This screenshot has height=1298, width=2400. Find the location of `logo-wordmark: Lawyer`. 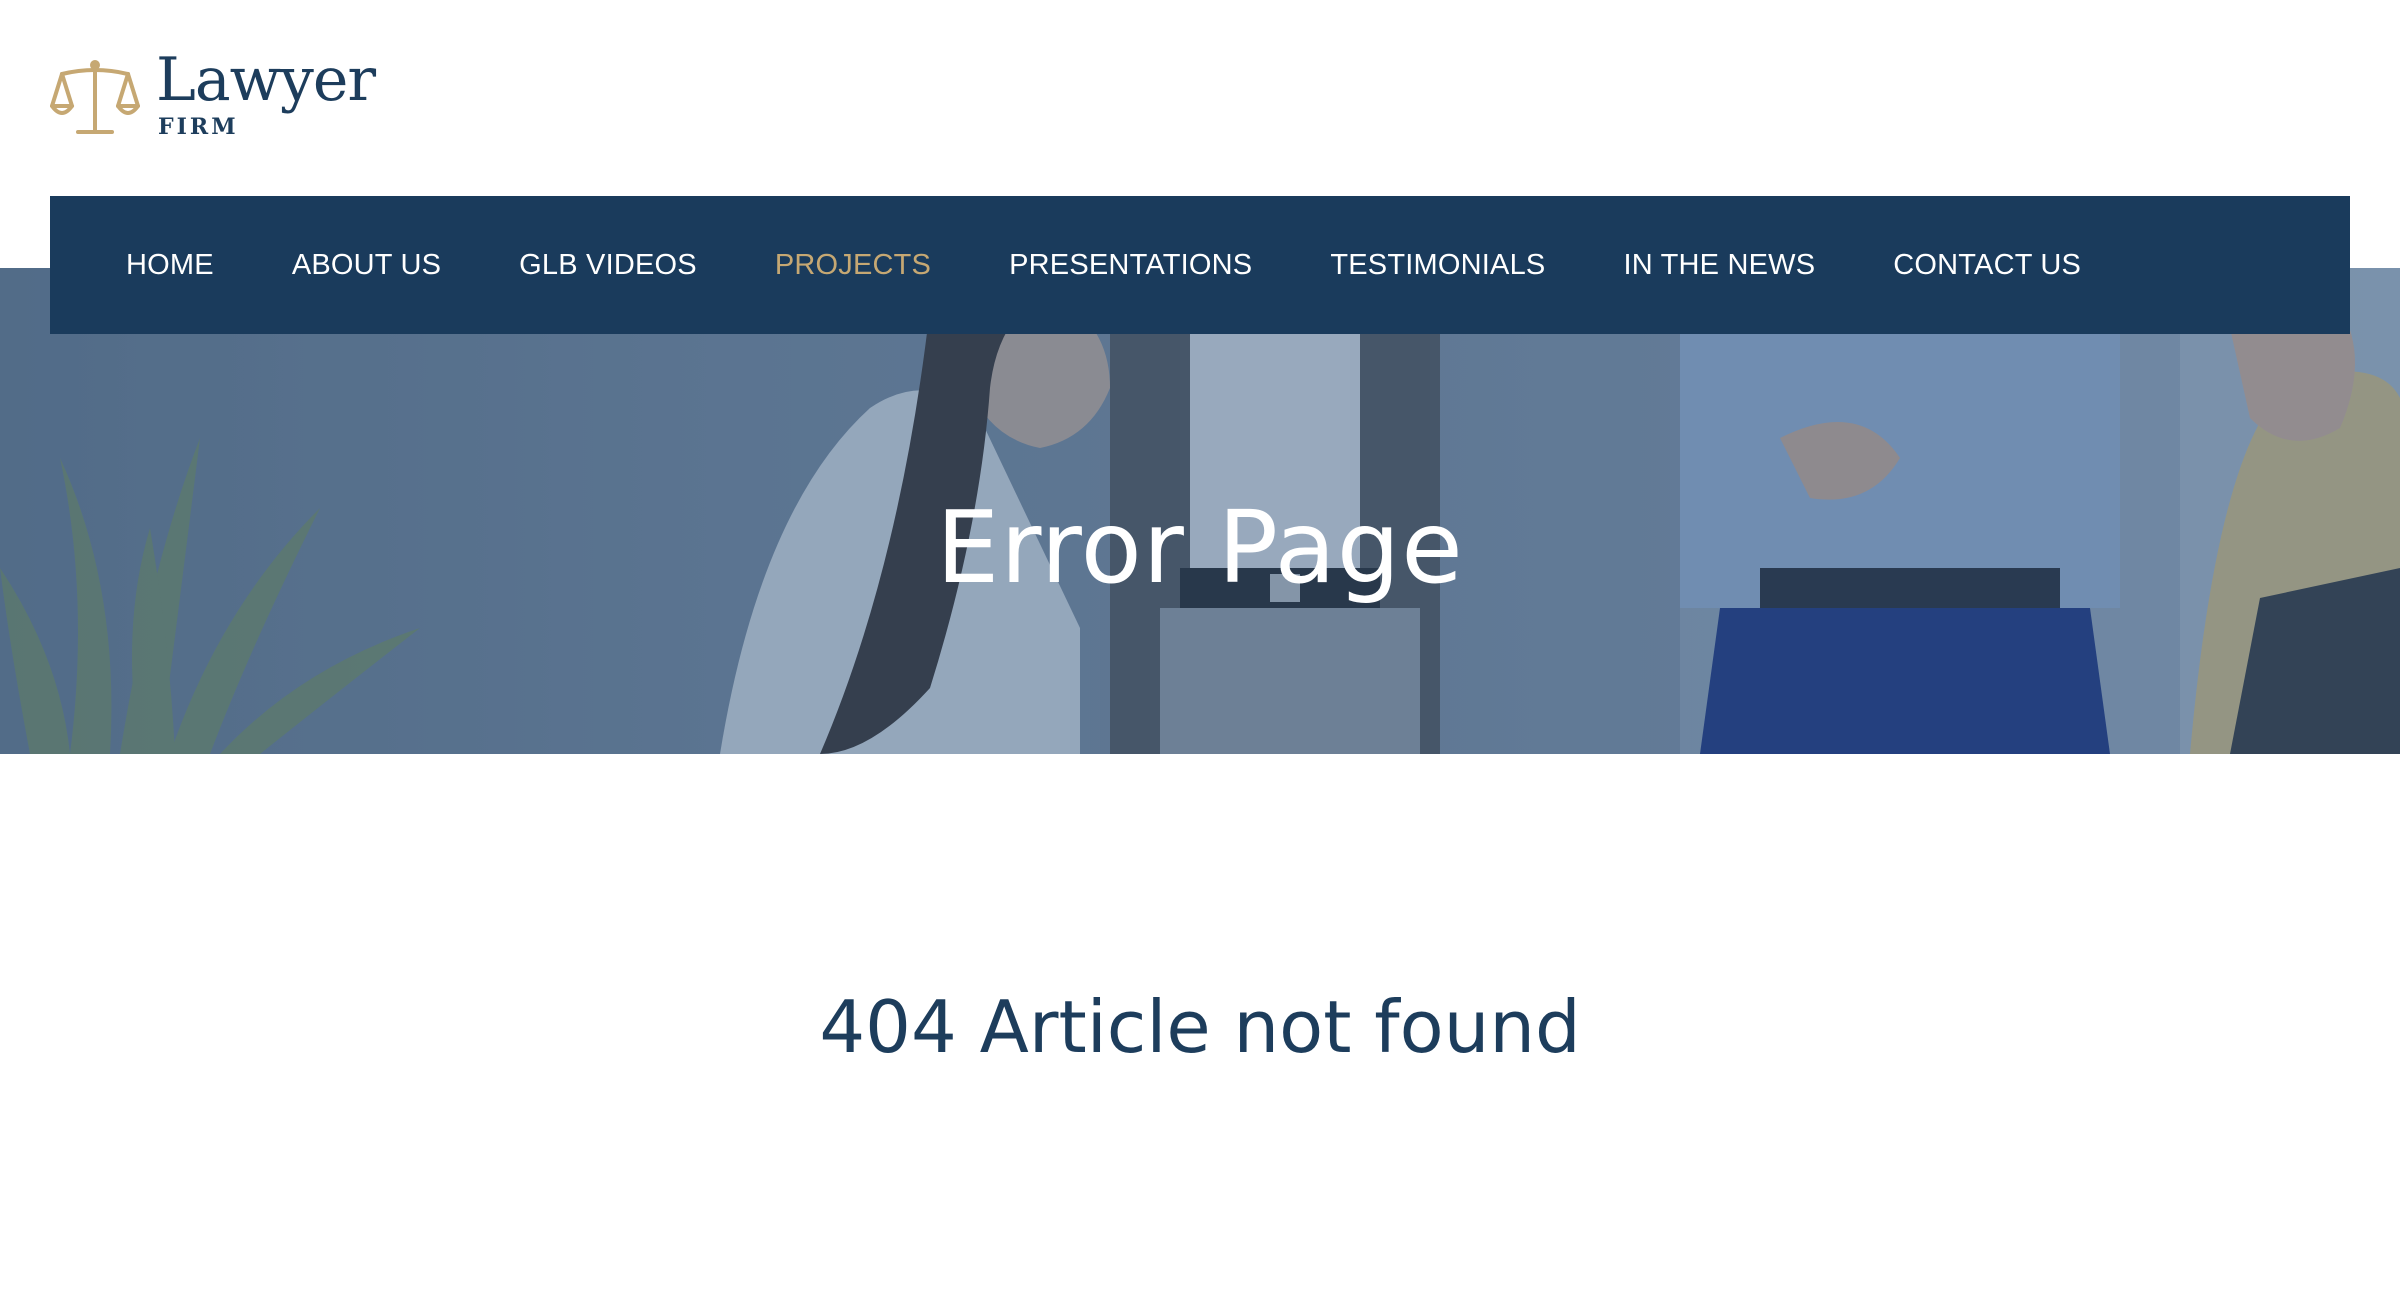

logo-wordmark: Lawyer is located at coordinates (266, 80).